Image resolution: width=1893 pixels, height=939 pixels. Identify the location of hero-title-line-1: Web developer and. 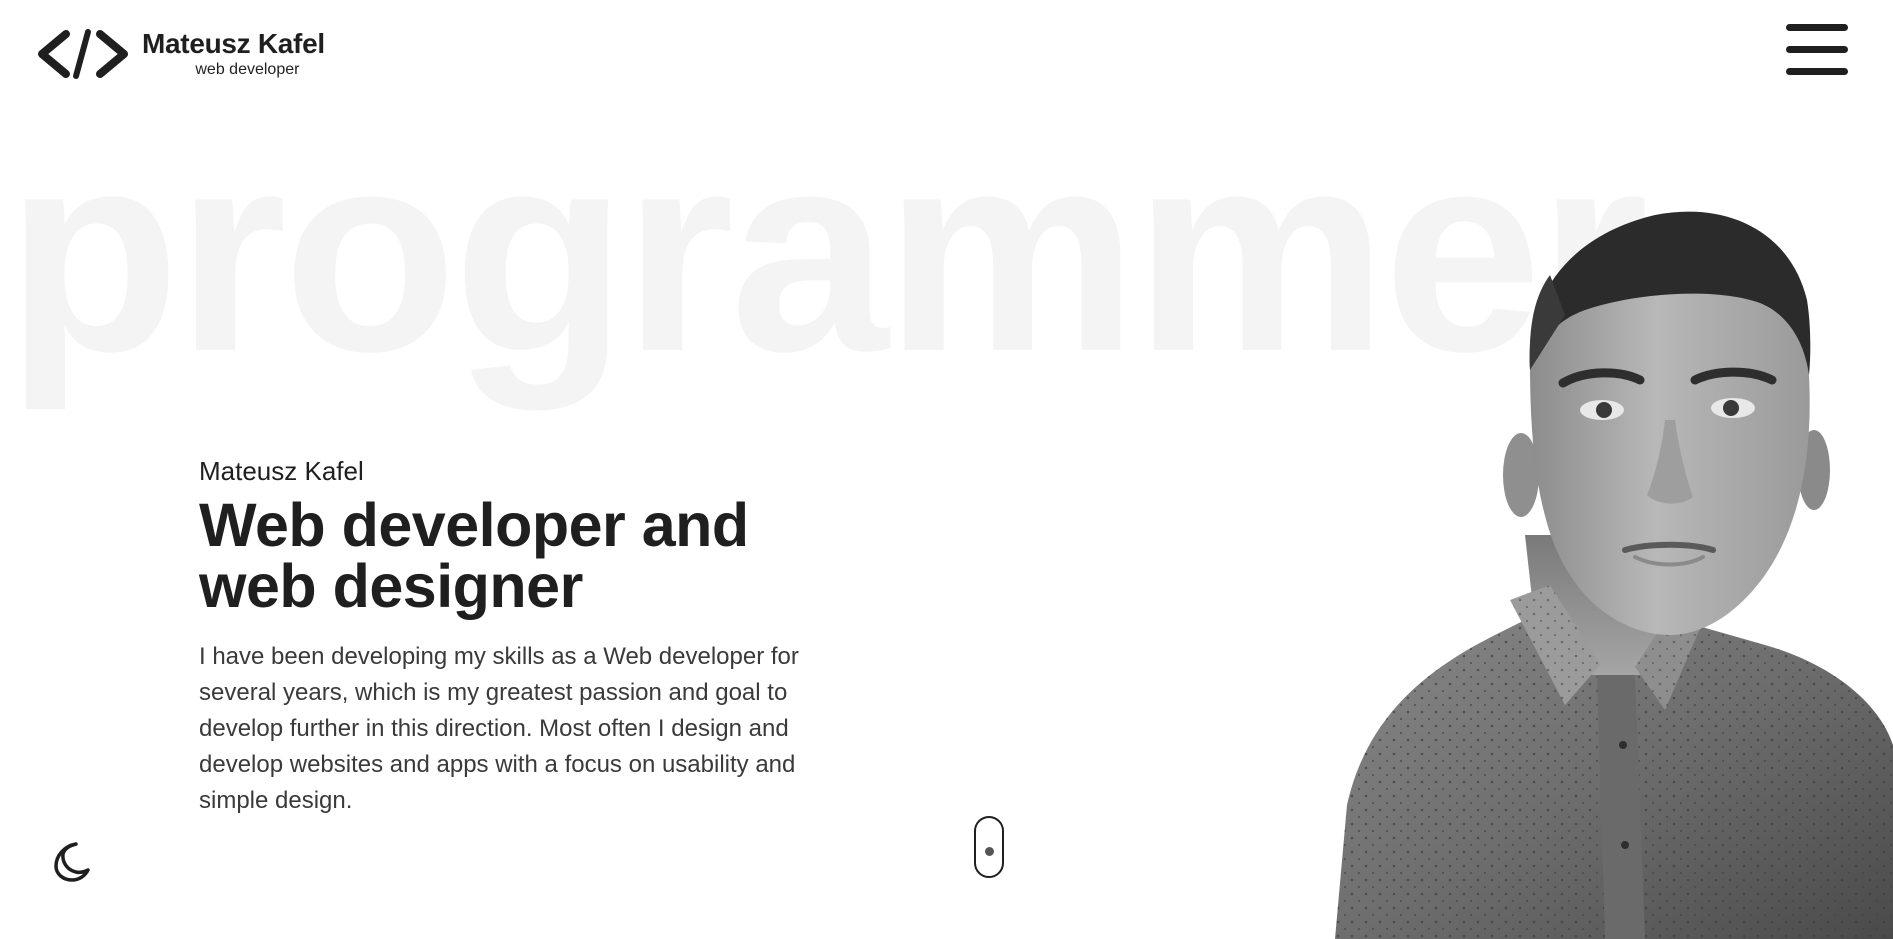
(474, 525).